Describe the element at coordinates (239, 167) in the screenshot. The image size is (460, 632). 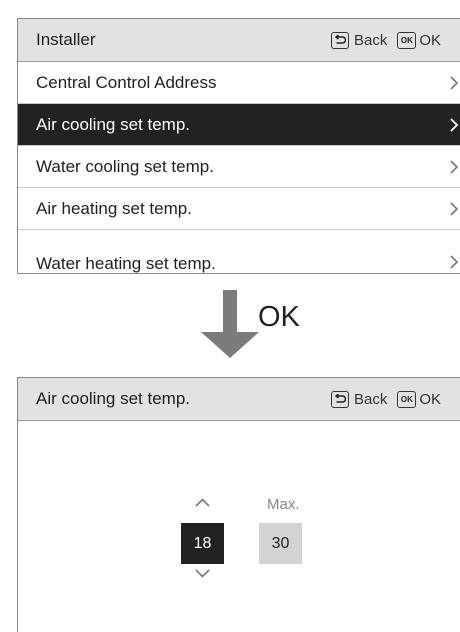
I see `list-item-water-cooling-set-temp: Water cooling set temp.` at that location.